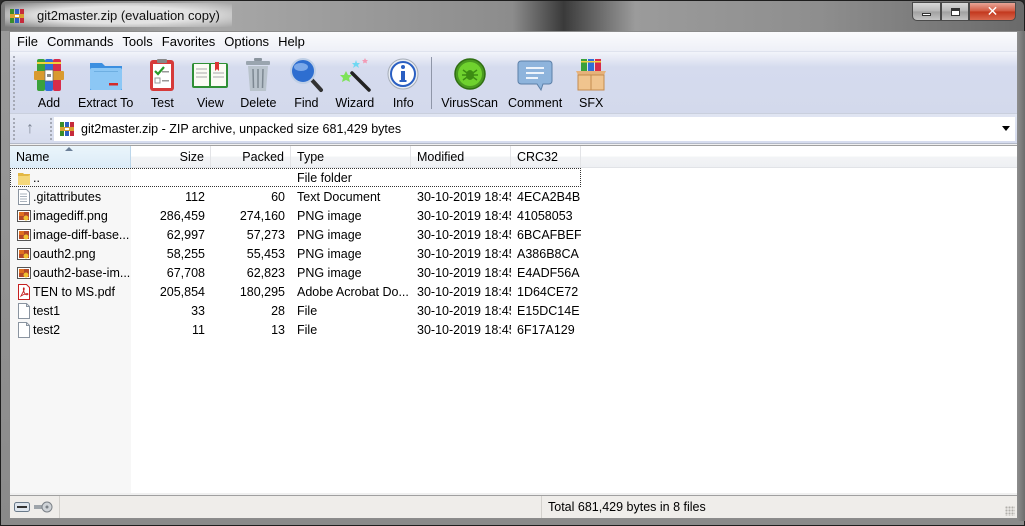  Describe the element at coordinates (546, 157) in the screenshot. I see `column-header-crc32: CRC32` at that location.